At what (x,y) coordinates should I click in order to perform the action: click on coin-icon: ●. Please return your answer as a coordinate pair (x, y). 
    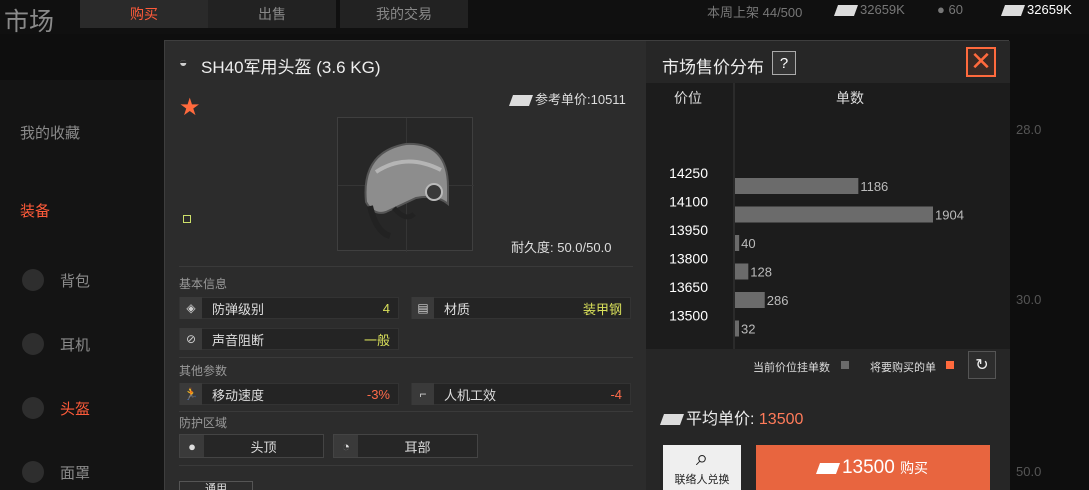
    Looking at the image, I should click on (941, 9).